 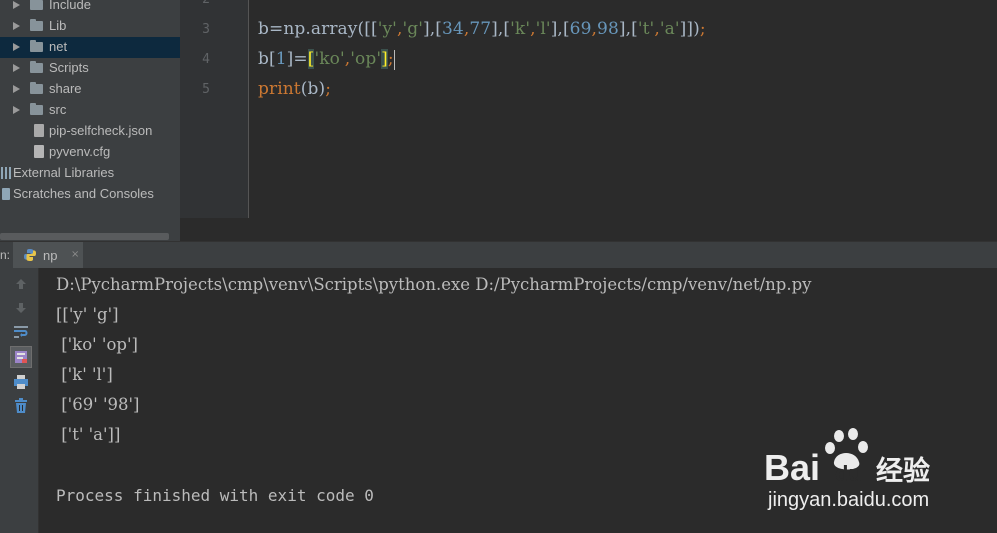 I want to click on string-token: 'k', so click(x=520, y=29).